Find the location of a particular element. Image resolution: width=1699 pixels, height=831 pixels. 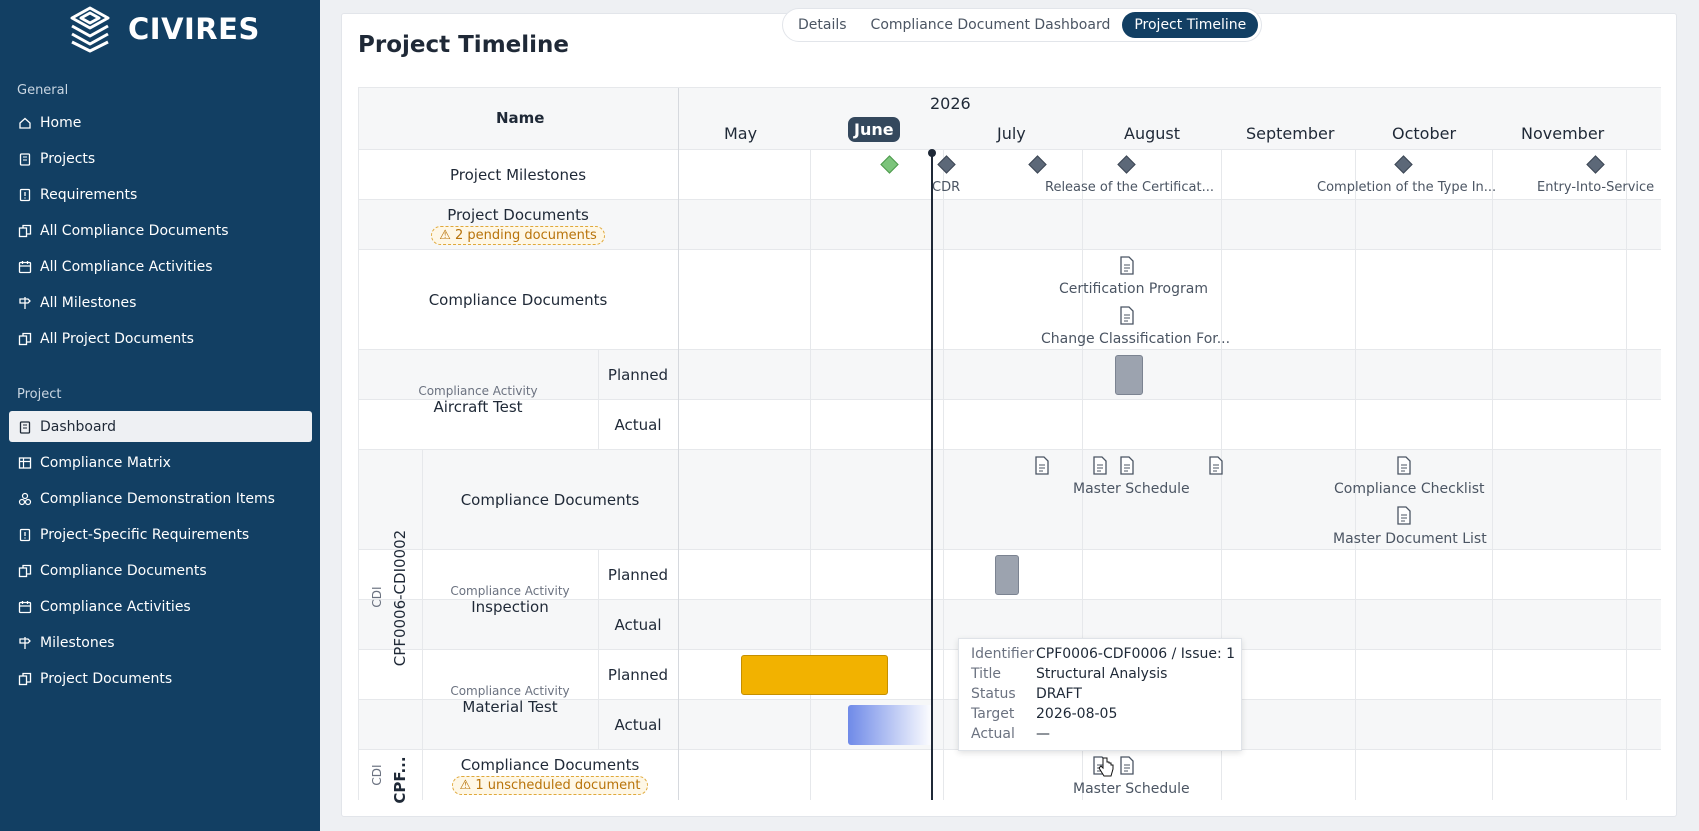

sidebar-item-label: Compliance Activities is located at coordinates (115, 606).